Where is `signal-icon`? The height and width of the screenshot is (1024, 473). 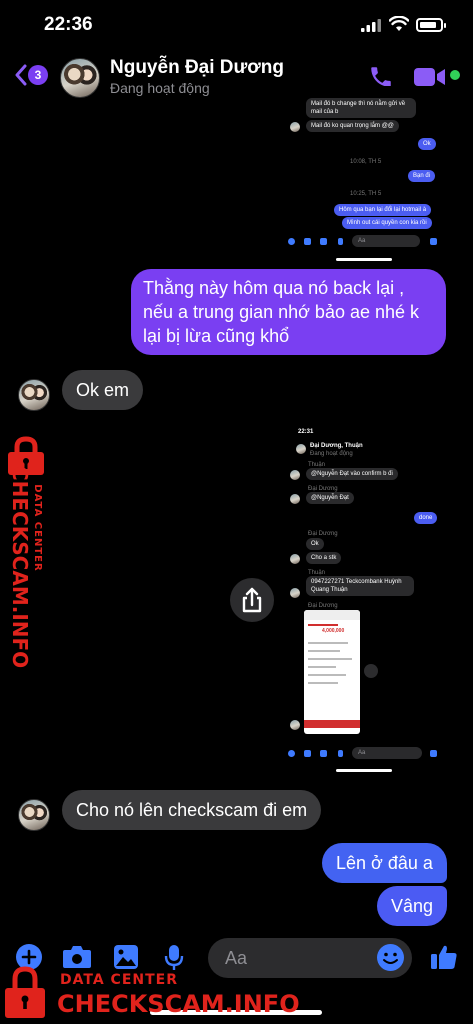 signal-icon is located at coordinates (371, 25).